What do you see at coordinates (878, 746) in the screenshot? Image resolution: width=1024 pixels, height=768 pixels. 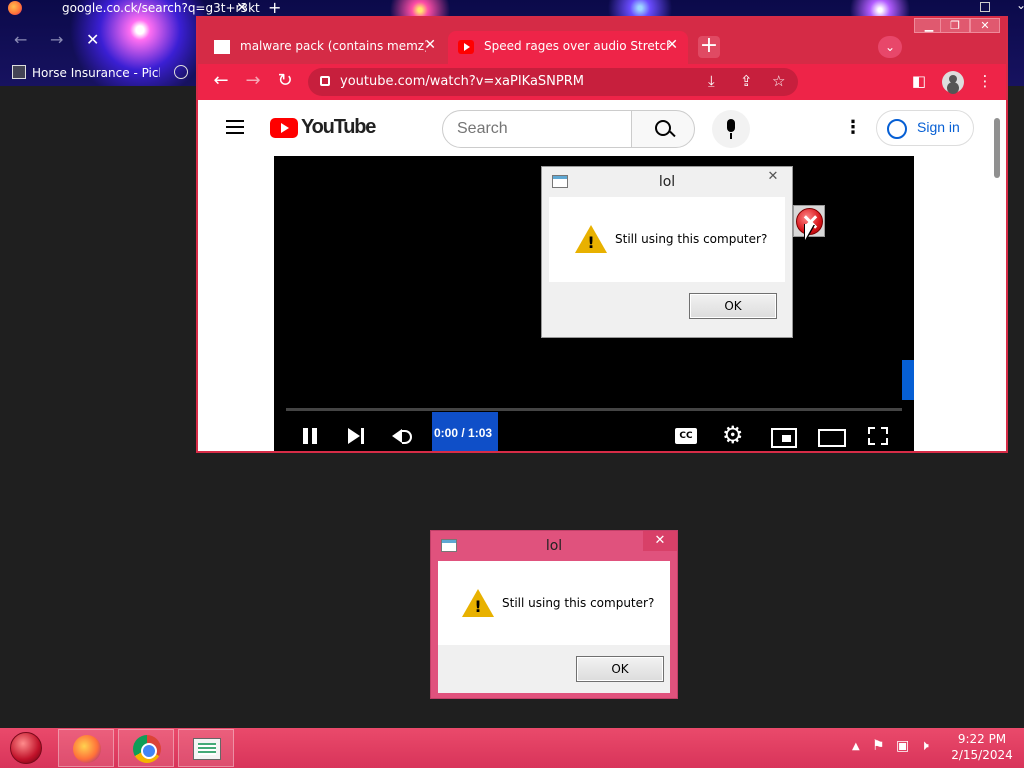 I see `flag-icon: ⚑` at bounding box center [878, 746].